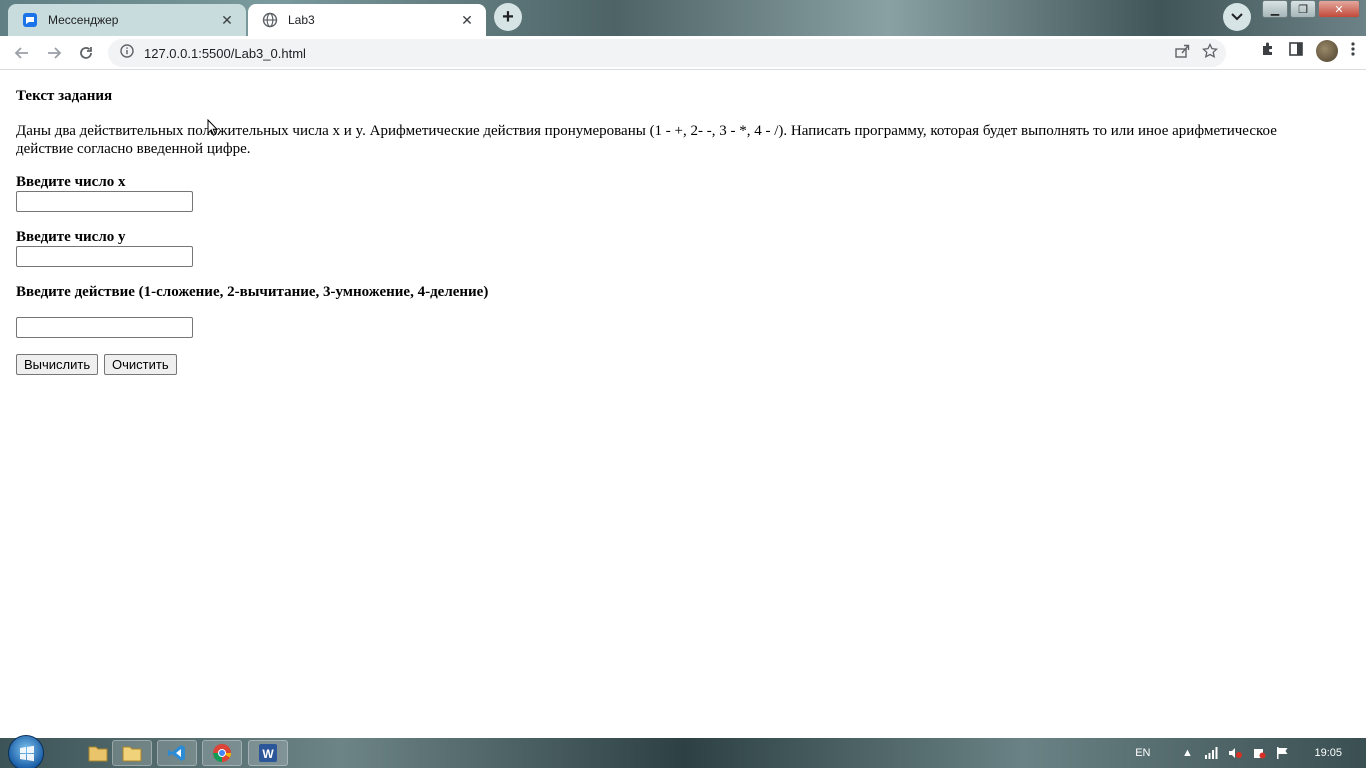  I want to click on language-indicator: EN, so click(1142, 753).